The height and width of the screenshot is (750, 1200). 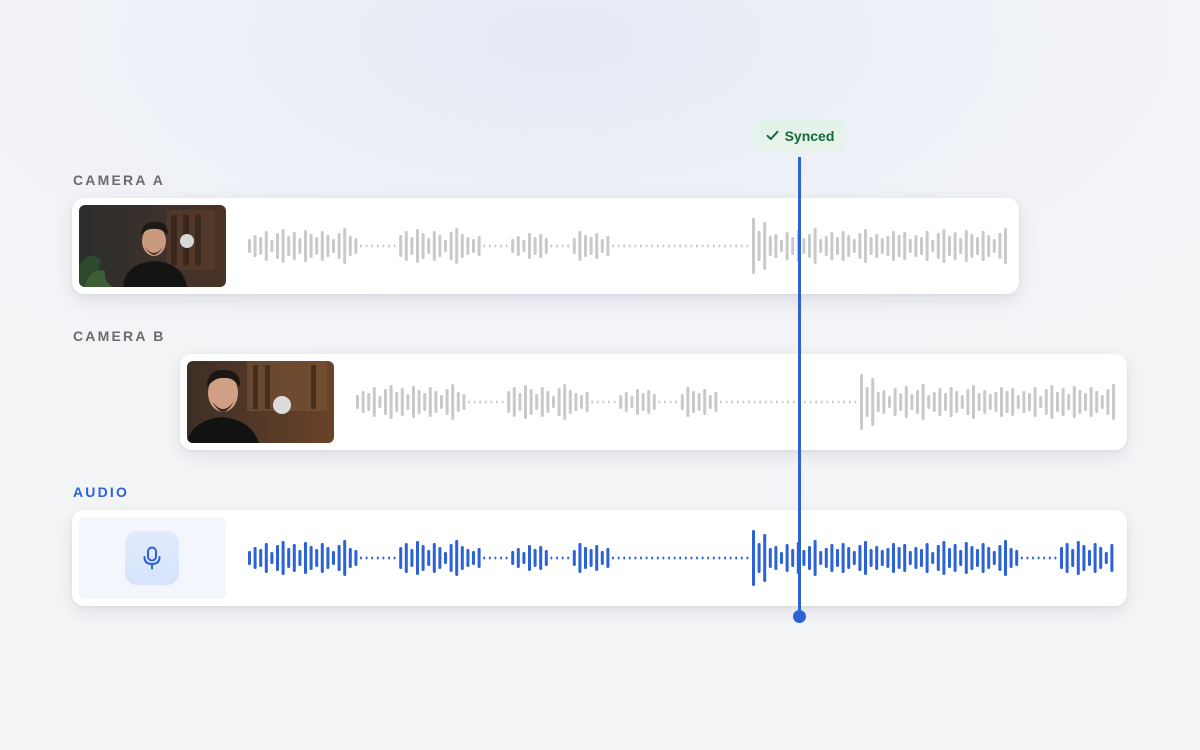 I want to click on microphone-button, so click(x=152, y=558).